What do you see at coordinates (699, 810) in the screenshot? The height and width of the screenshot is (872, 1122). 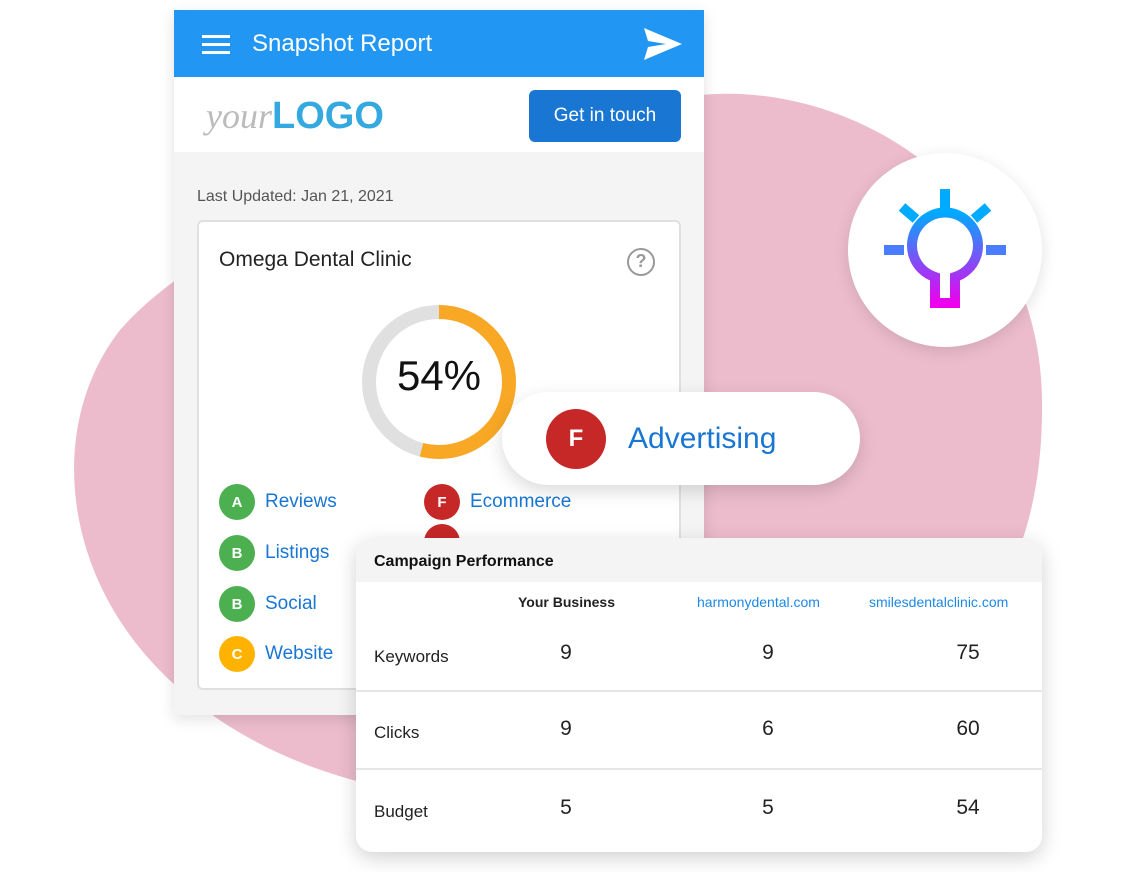 I see `table-row: Budget 5 5 54` at bounding box center [699, 810].